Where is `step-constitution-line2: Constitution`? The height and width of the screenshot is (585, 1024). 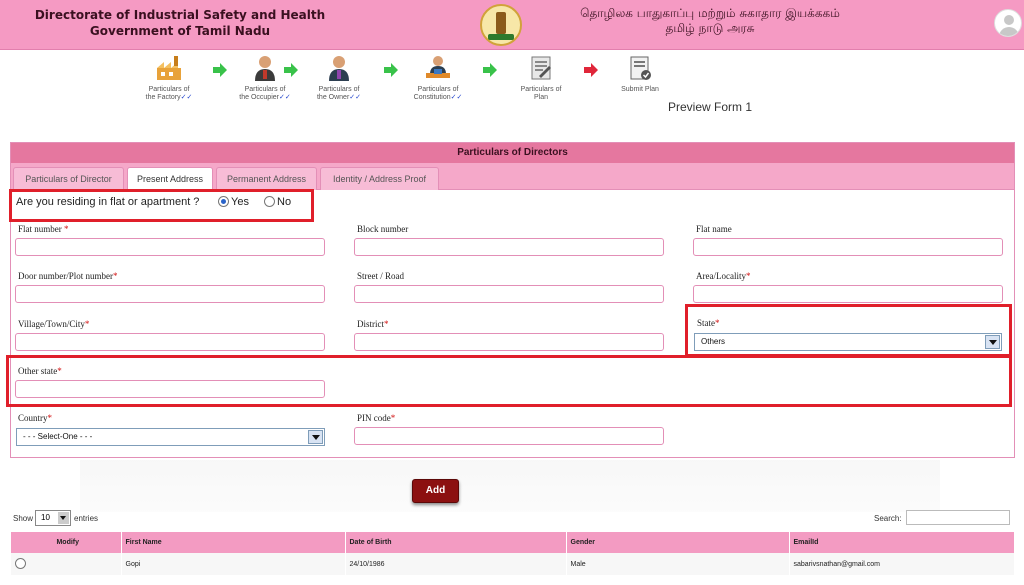 step-constitution-line2: Constitution is located at coordinates (432, 97).